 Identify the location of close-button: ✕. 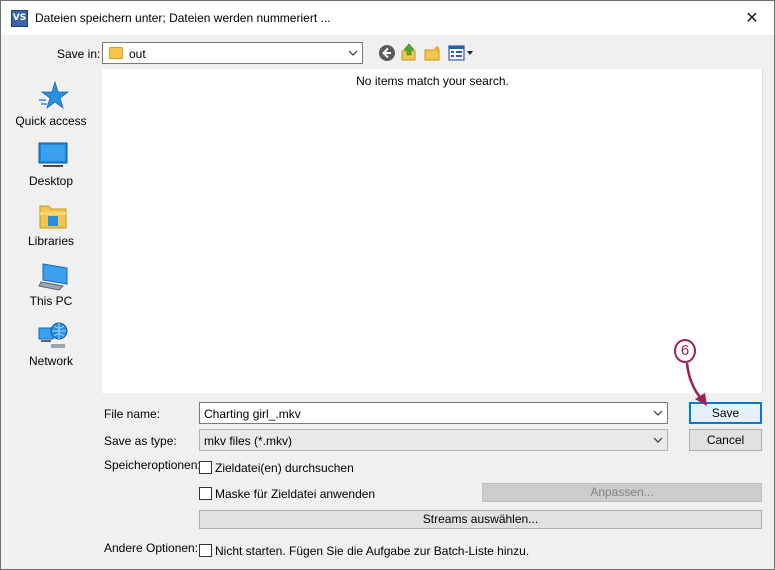
(752, 17).